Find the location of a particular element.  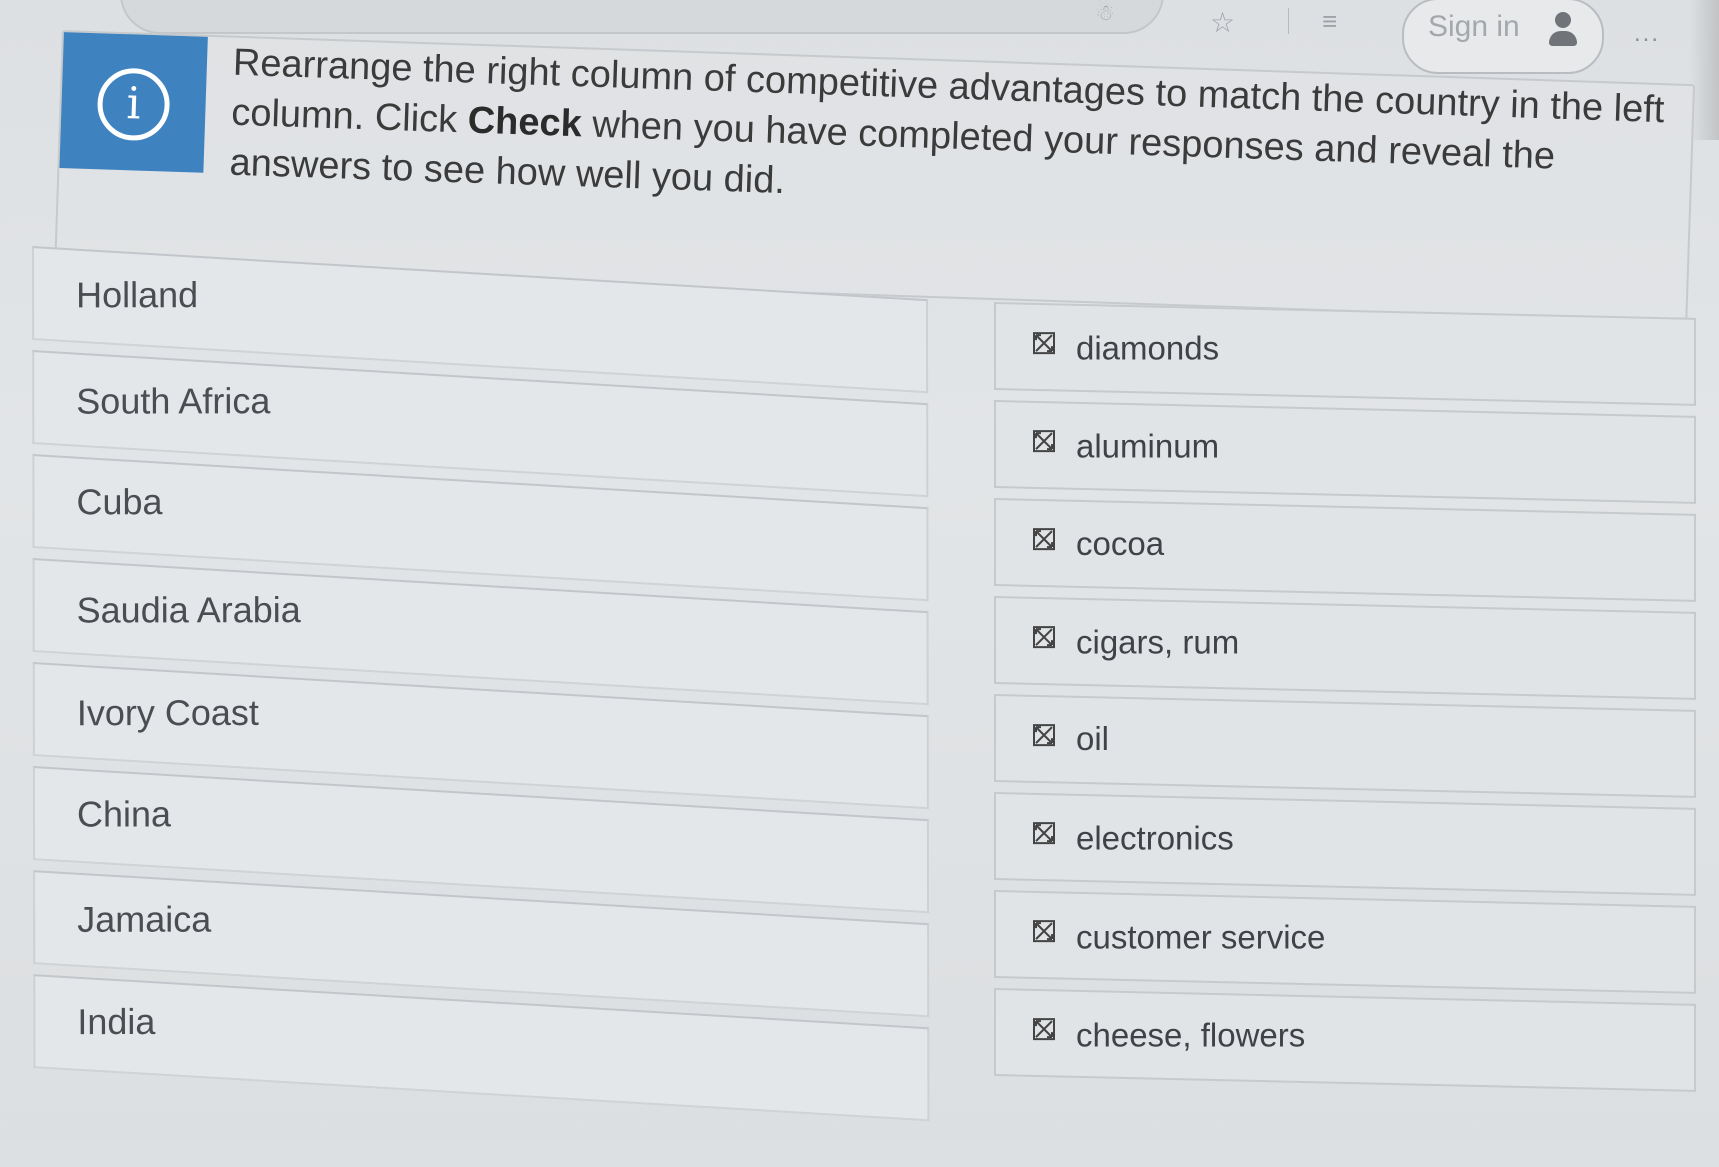

answer-item-customer-service: customer service is located at coordinates (1345, 942).